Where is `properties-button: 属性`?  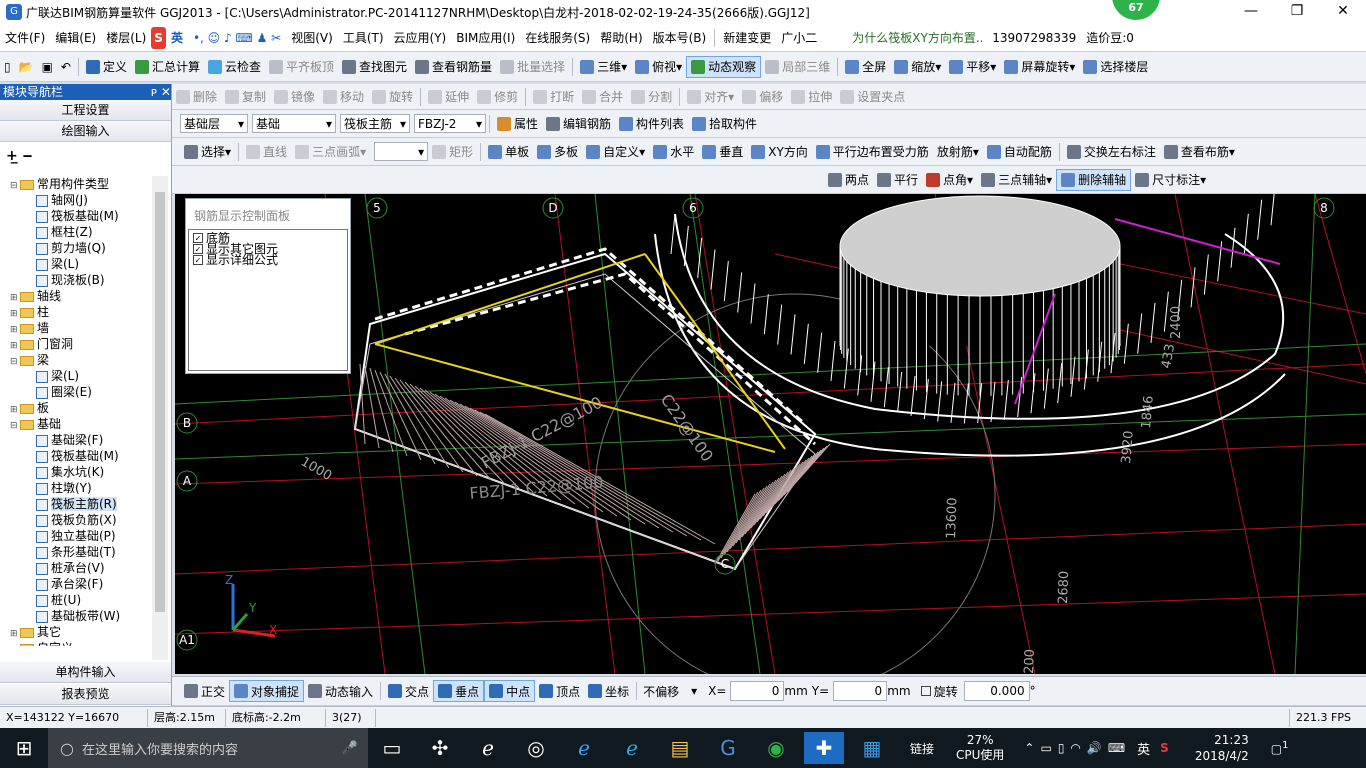
properties-button: 属性 is located at coordinates (517, 124).